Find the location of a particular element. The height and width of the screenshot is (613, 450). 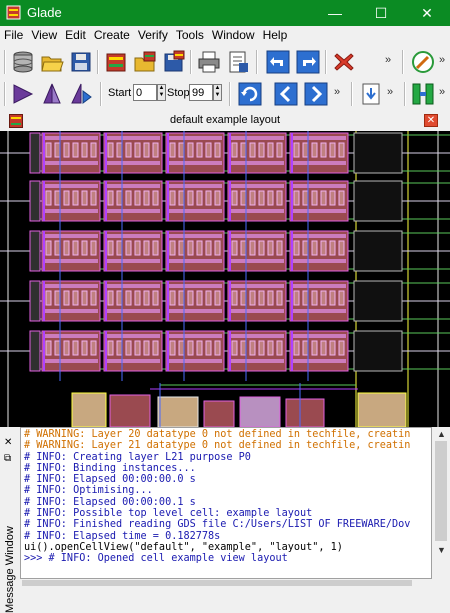

save-cell-icon is located at coordinates (174, 62).